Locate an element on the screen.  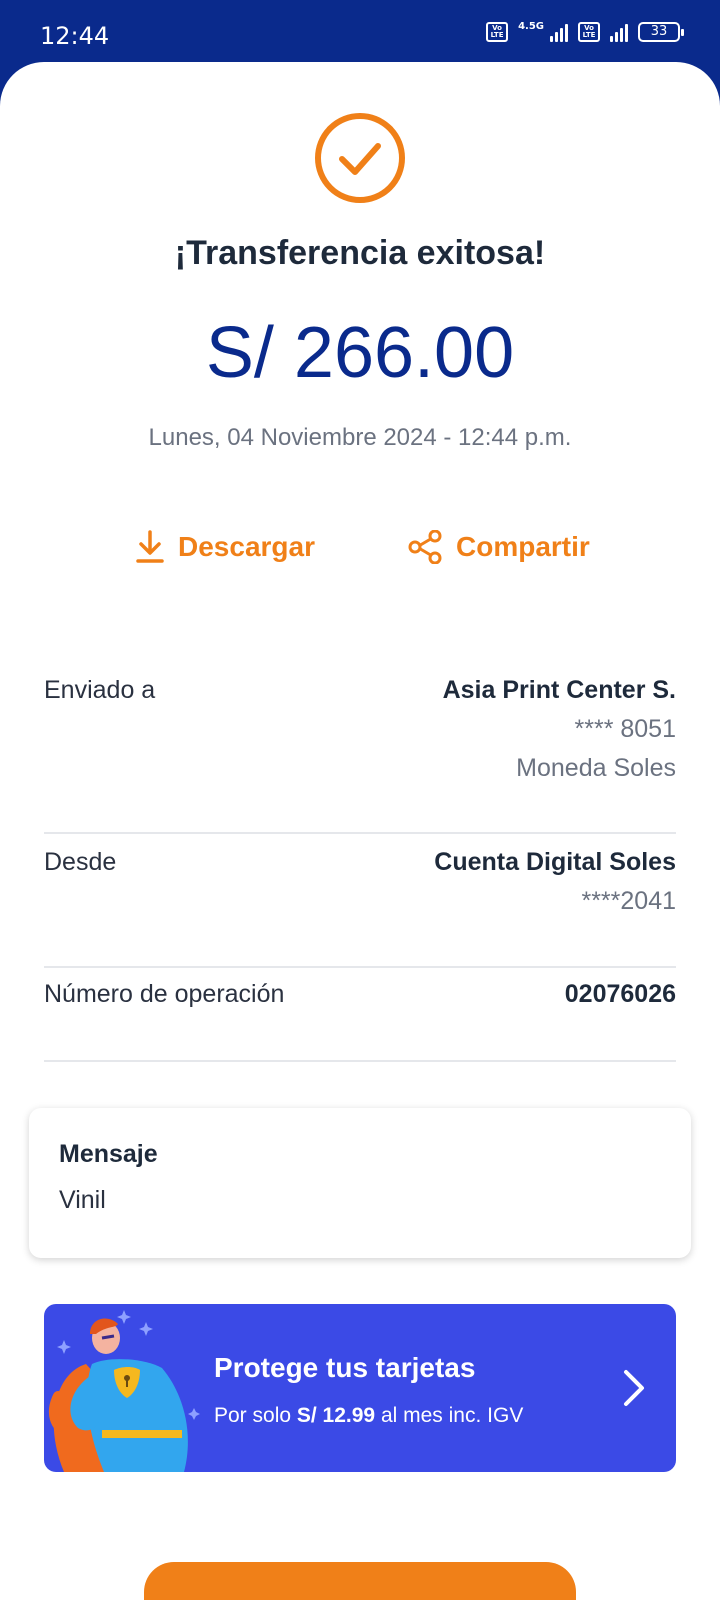
chevron-right-icon is located at coordinates (634, 1388).